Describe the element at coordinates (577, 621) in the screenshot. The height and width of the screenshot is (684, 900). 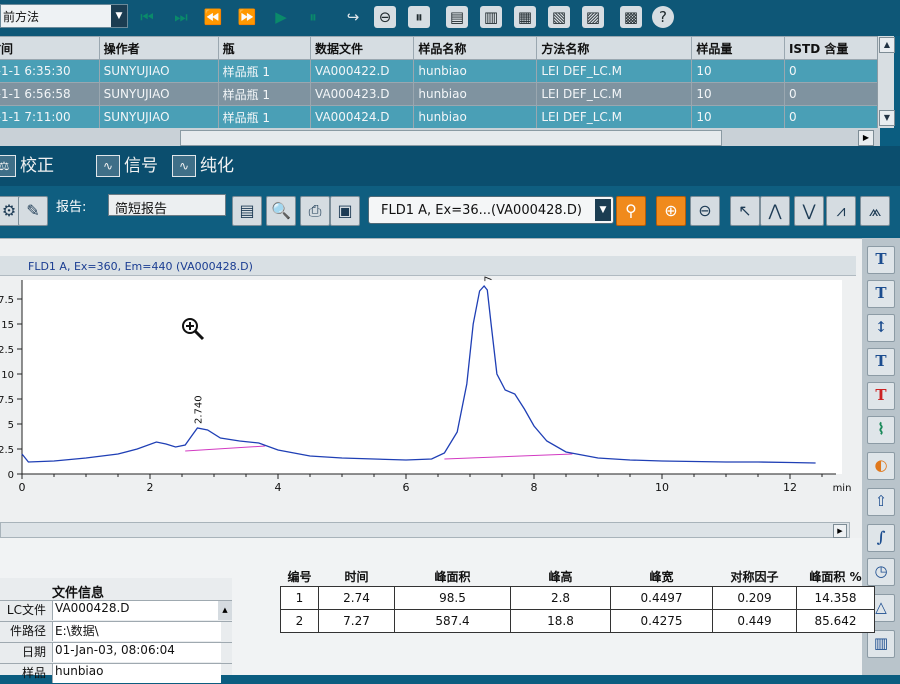
I see `peak-row: 2 7.27 587.4 18.8 0.4275 0.449 85.642` at that location.